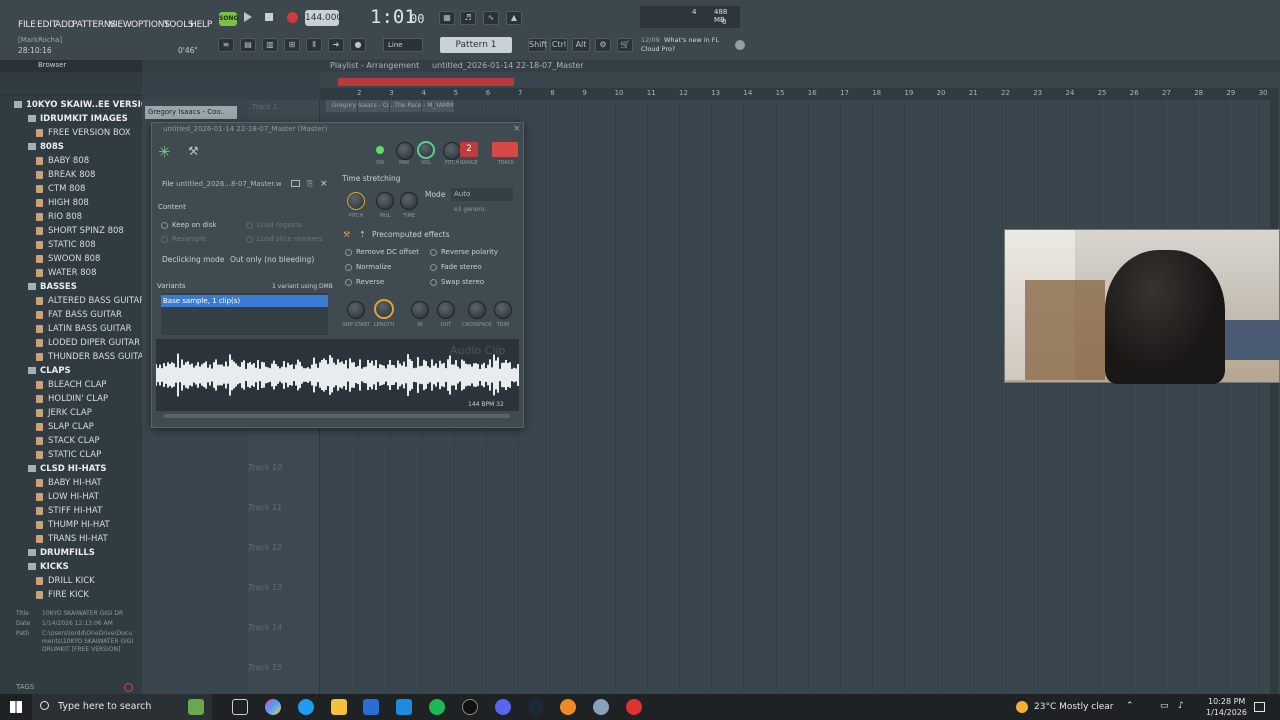 The width and height of the screenshot is (1280, 720). Describe the element at coordinates (306, 707) in the screenshot. I see `edge-icon` at that location.